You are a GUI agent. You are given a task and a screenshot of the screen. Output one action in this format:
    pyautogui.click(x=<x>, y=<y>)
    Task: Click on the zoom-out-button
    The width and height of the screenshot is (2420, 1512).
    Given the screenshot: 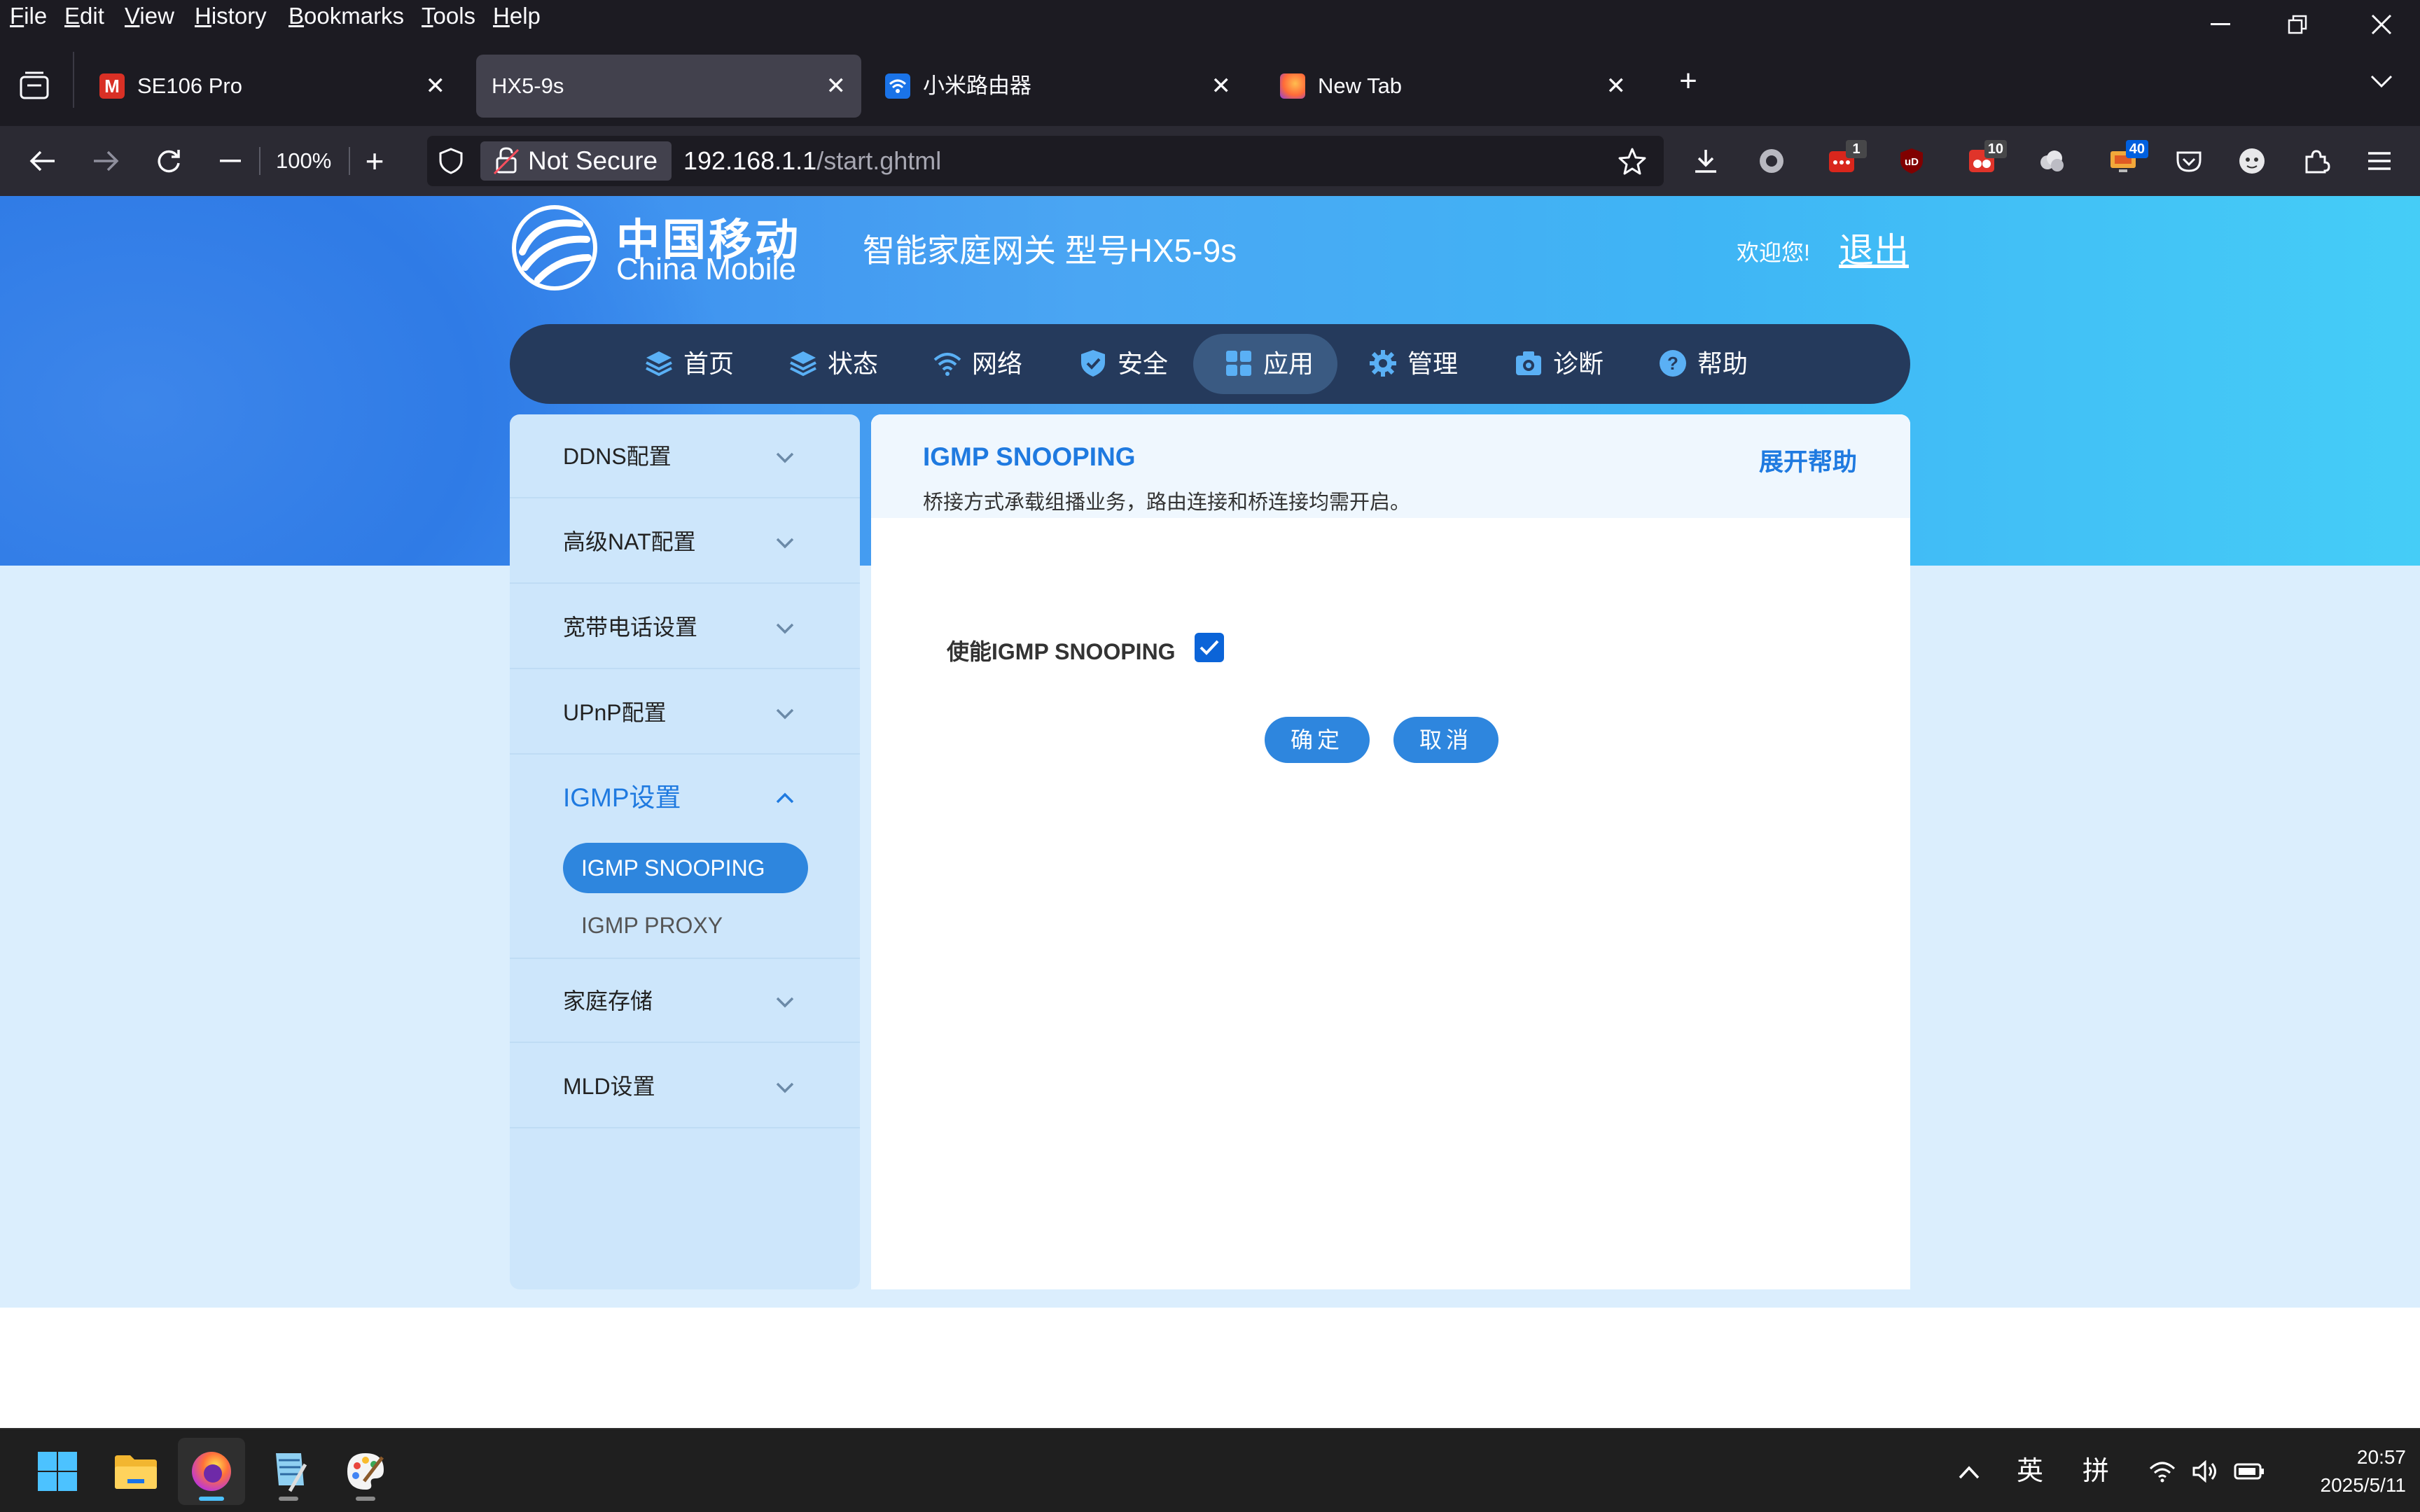 What is the action you would take?
    pyautogui.click(x=230, y=161)
    